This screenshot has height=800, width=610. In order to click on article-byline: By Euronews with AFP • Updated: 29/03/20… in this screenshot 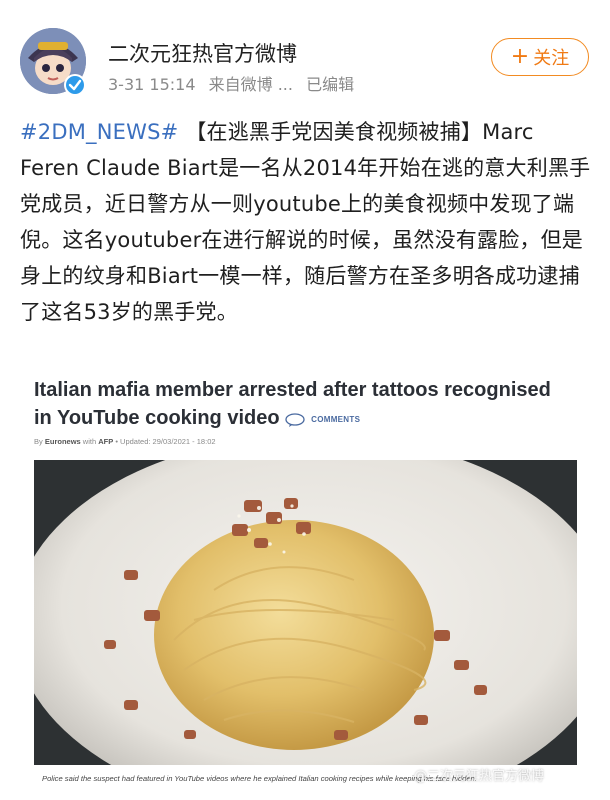, I will do `click(125, 441)`.